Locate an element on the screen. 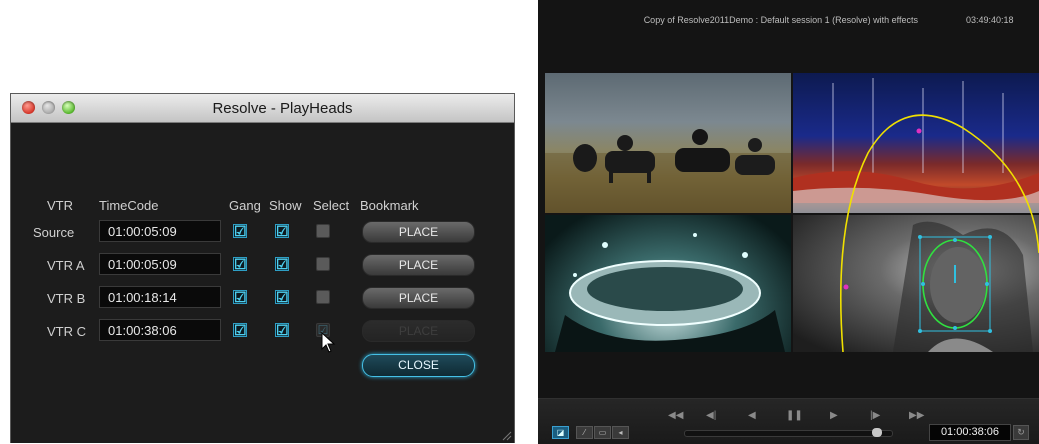  header-vtr: VTR is located at coordinates (60, 205).